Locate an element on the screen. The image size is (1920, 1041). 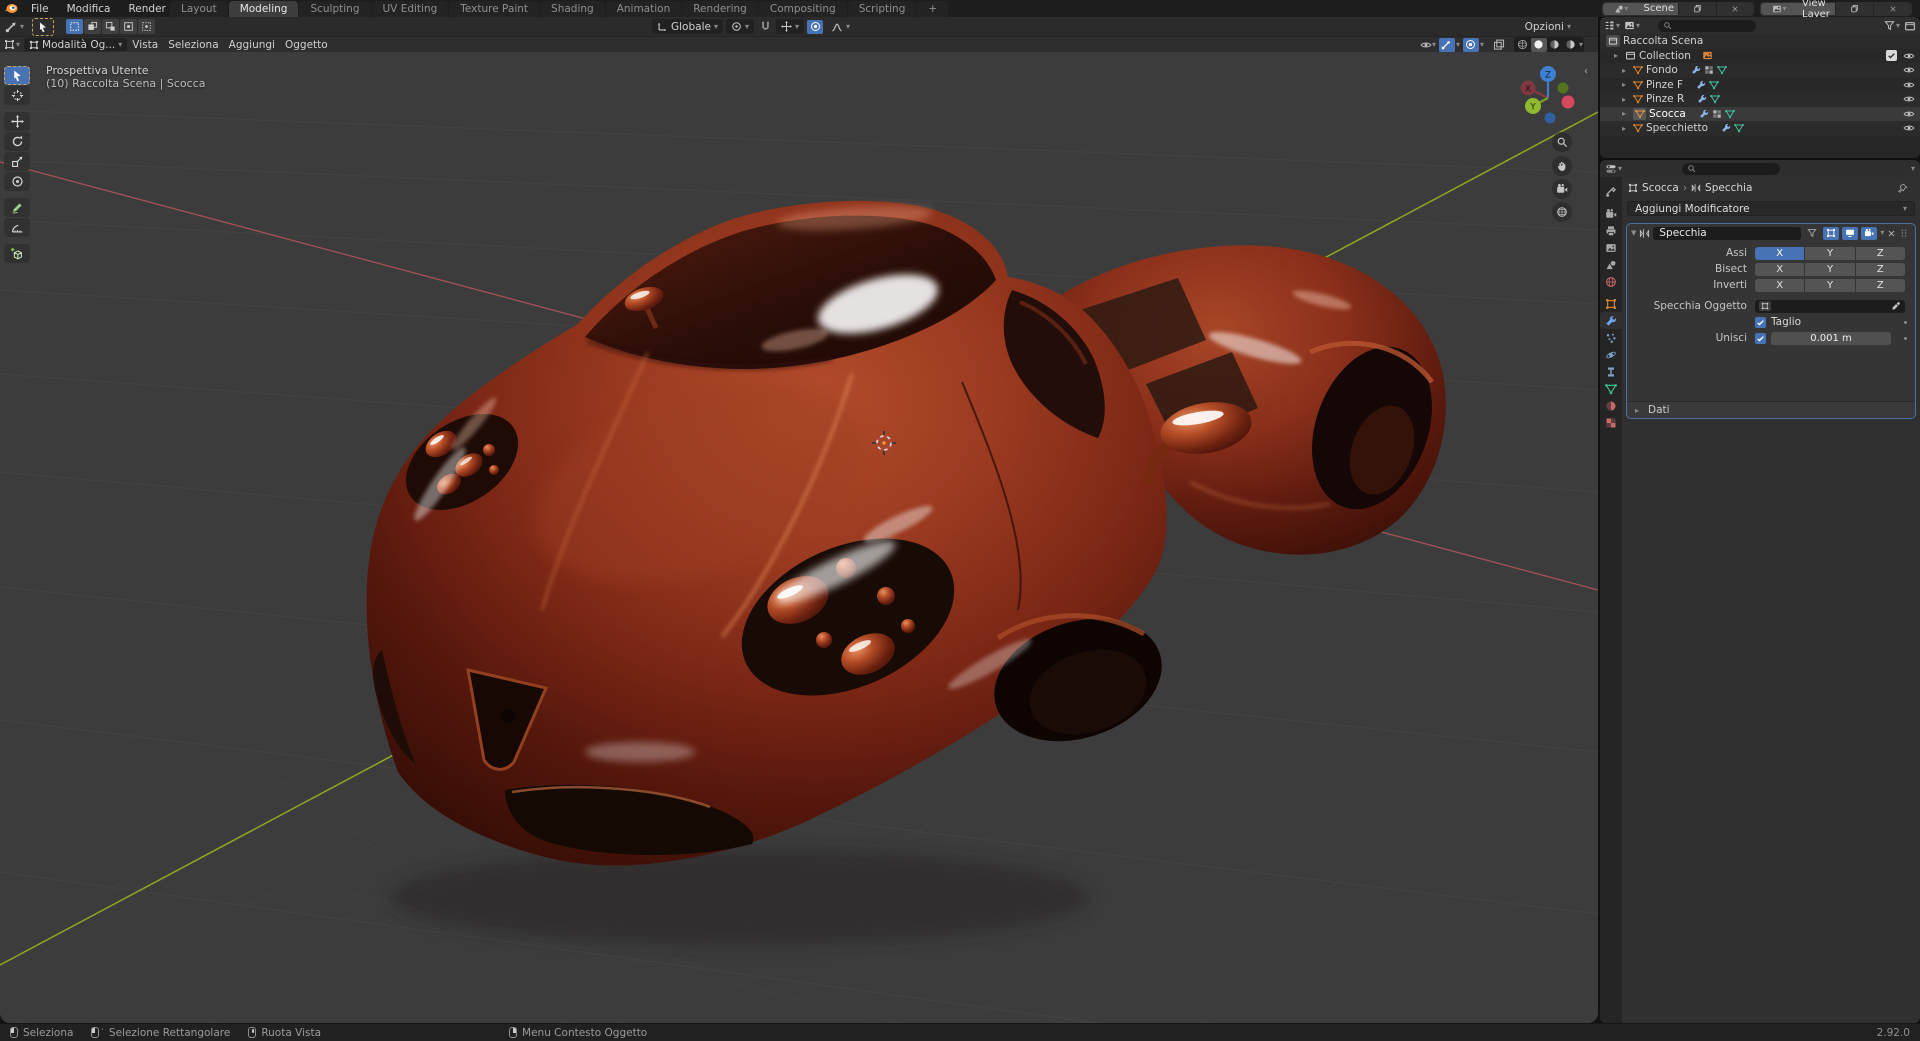
tab-constraints is located at coordinates (1611, 371).